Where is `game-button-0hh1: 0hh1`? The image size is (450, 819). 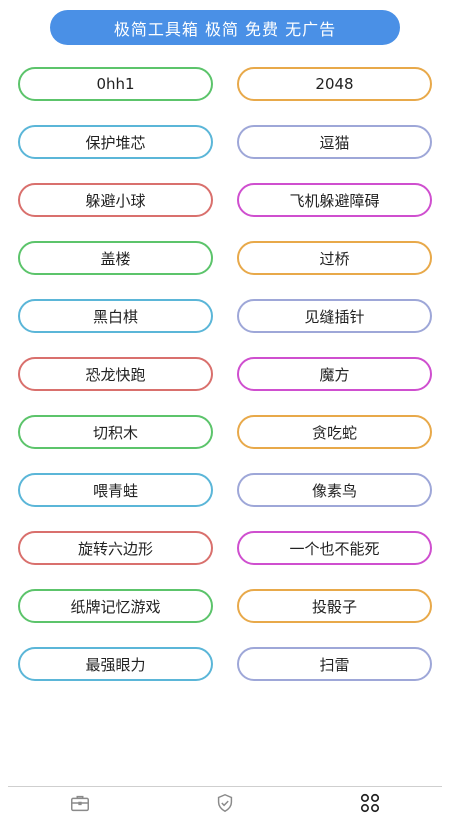 game-button-0hh1: 0hh1 is located at coordinates (115, 84).